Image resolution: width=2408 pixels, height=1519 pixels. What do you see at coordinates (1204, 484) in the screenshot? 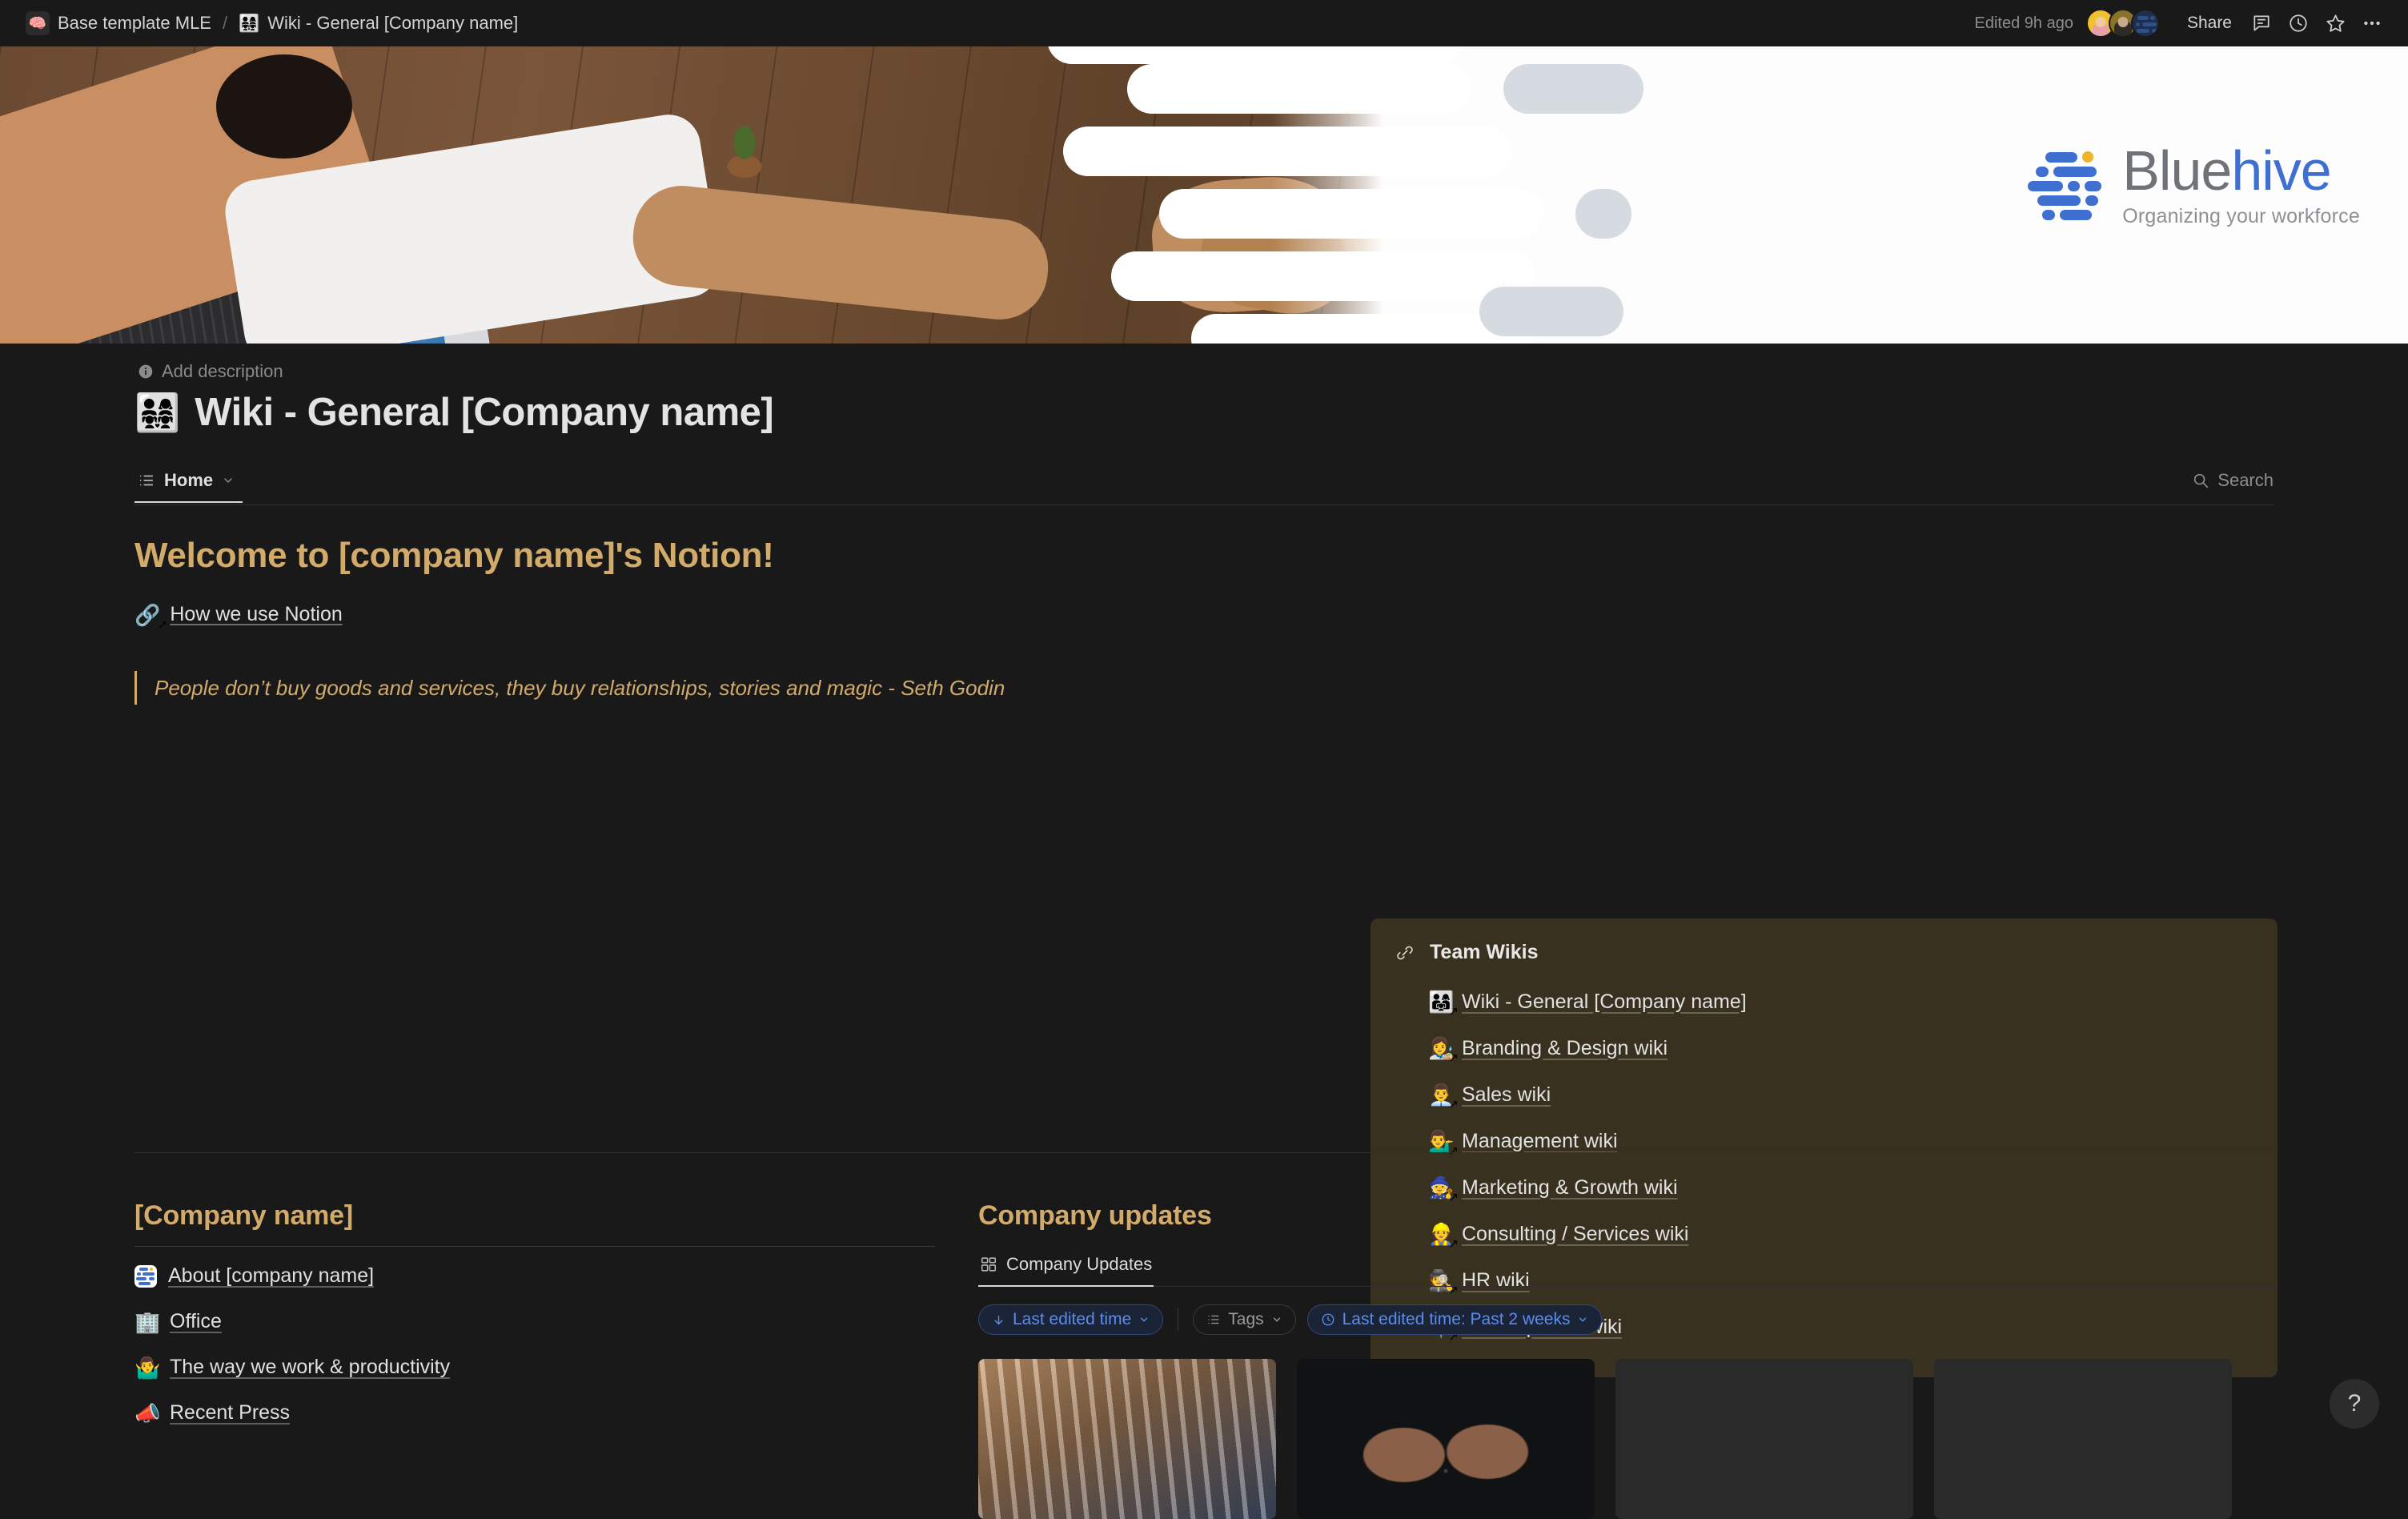
I see `page-tabs: Home Search` at bounding box center [1204, 484].